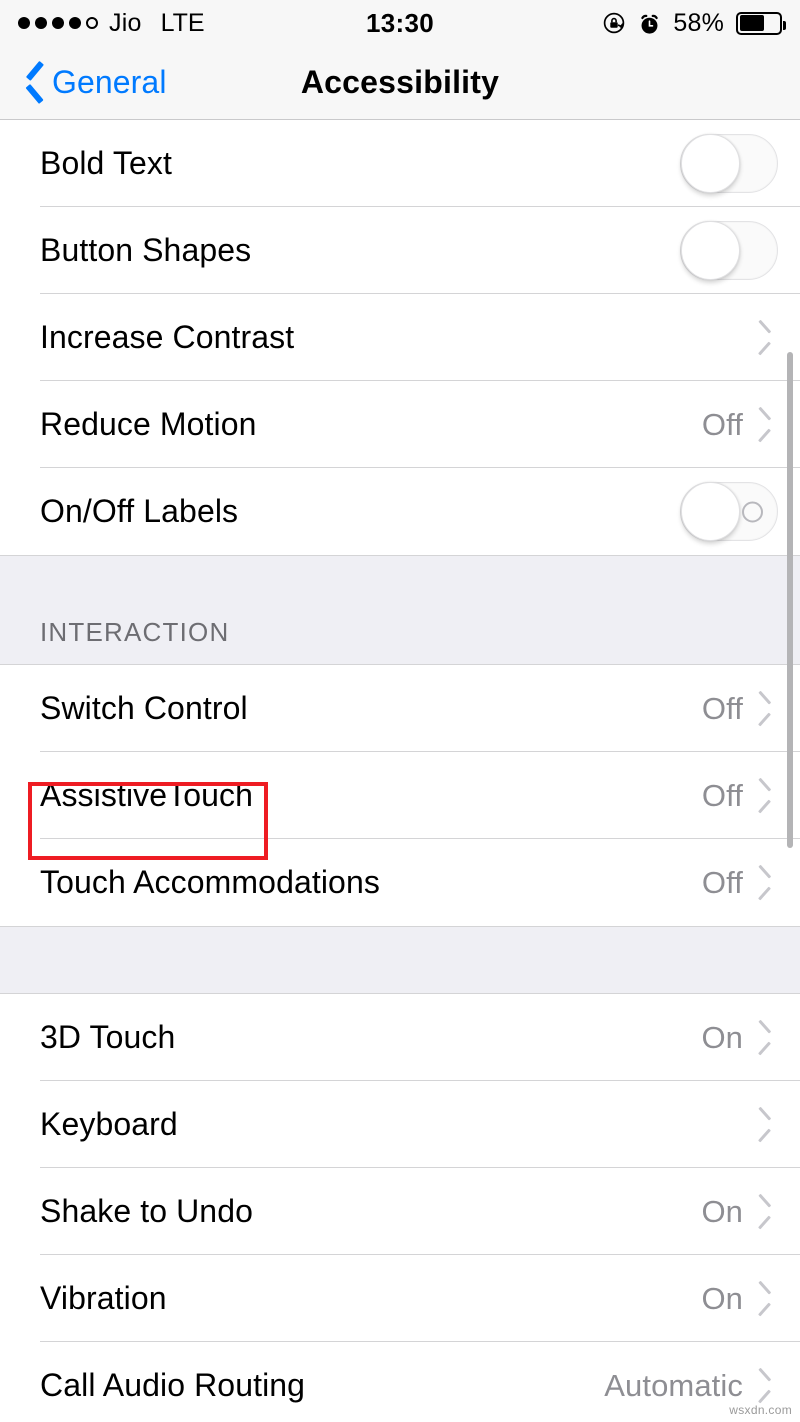 Image resolution: width=800 pixels, height=1422 pixels. I want to click on status-bar-right: 58%, so click(694, 23).